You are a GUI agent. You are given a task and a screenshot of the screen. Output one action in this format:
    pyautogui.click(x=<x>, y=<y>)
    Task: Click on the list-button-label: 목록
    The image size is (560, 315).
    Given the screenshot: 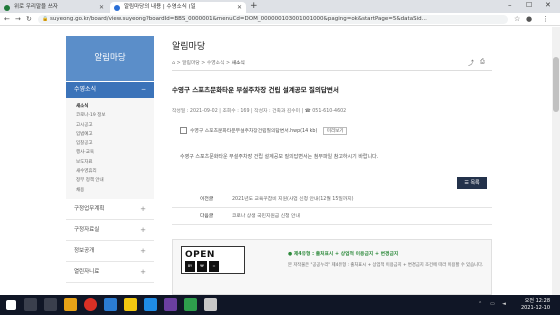 What is the action you would take?
    pyautogui.click(x=475, y=183)
    